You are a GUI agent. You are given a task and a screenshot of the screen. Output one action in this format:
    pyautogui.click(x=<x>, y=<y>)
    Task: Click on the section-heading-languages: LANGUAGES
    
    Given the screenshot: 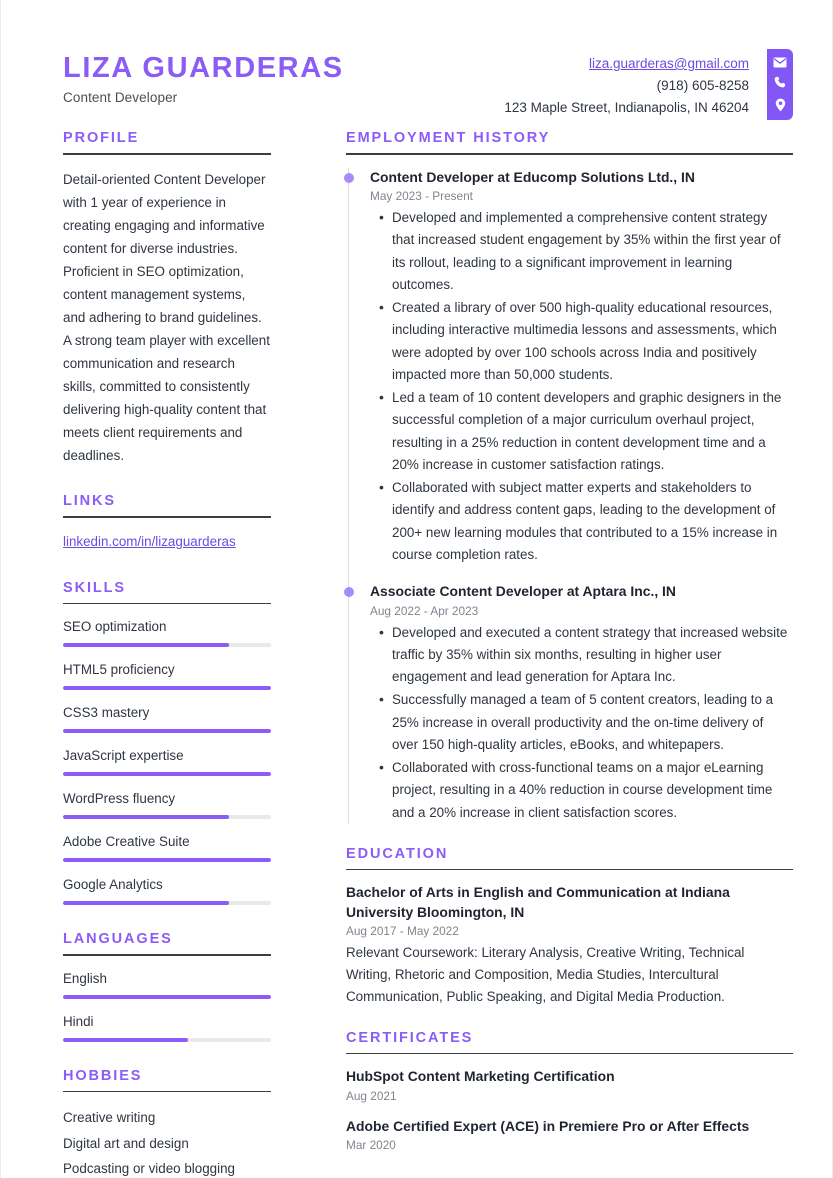 What is the action you would take?
    pyautogui.click(x=118, y=939)
    